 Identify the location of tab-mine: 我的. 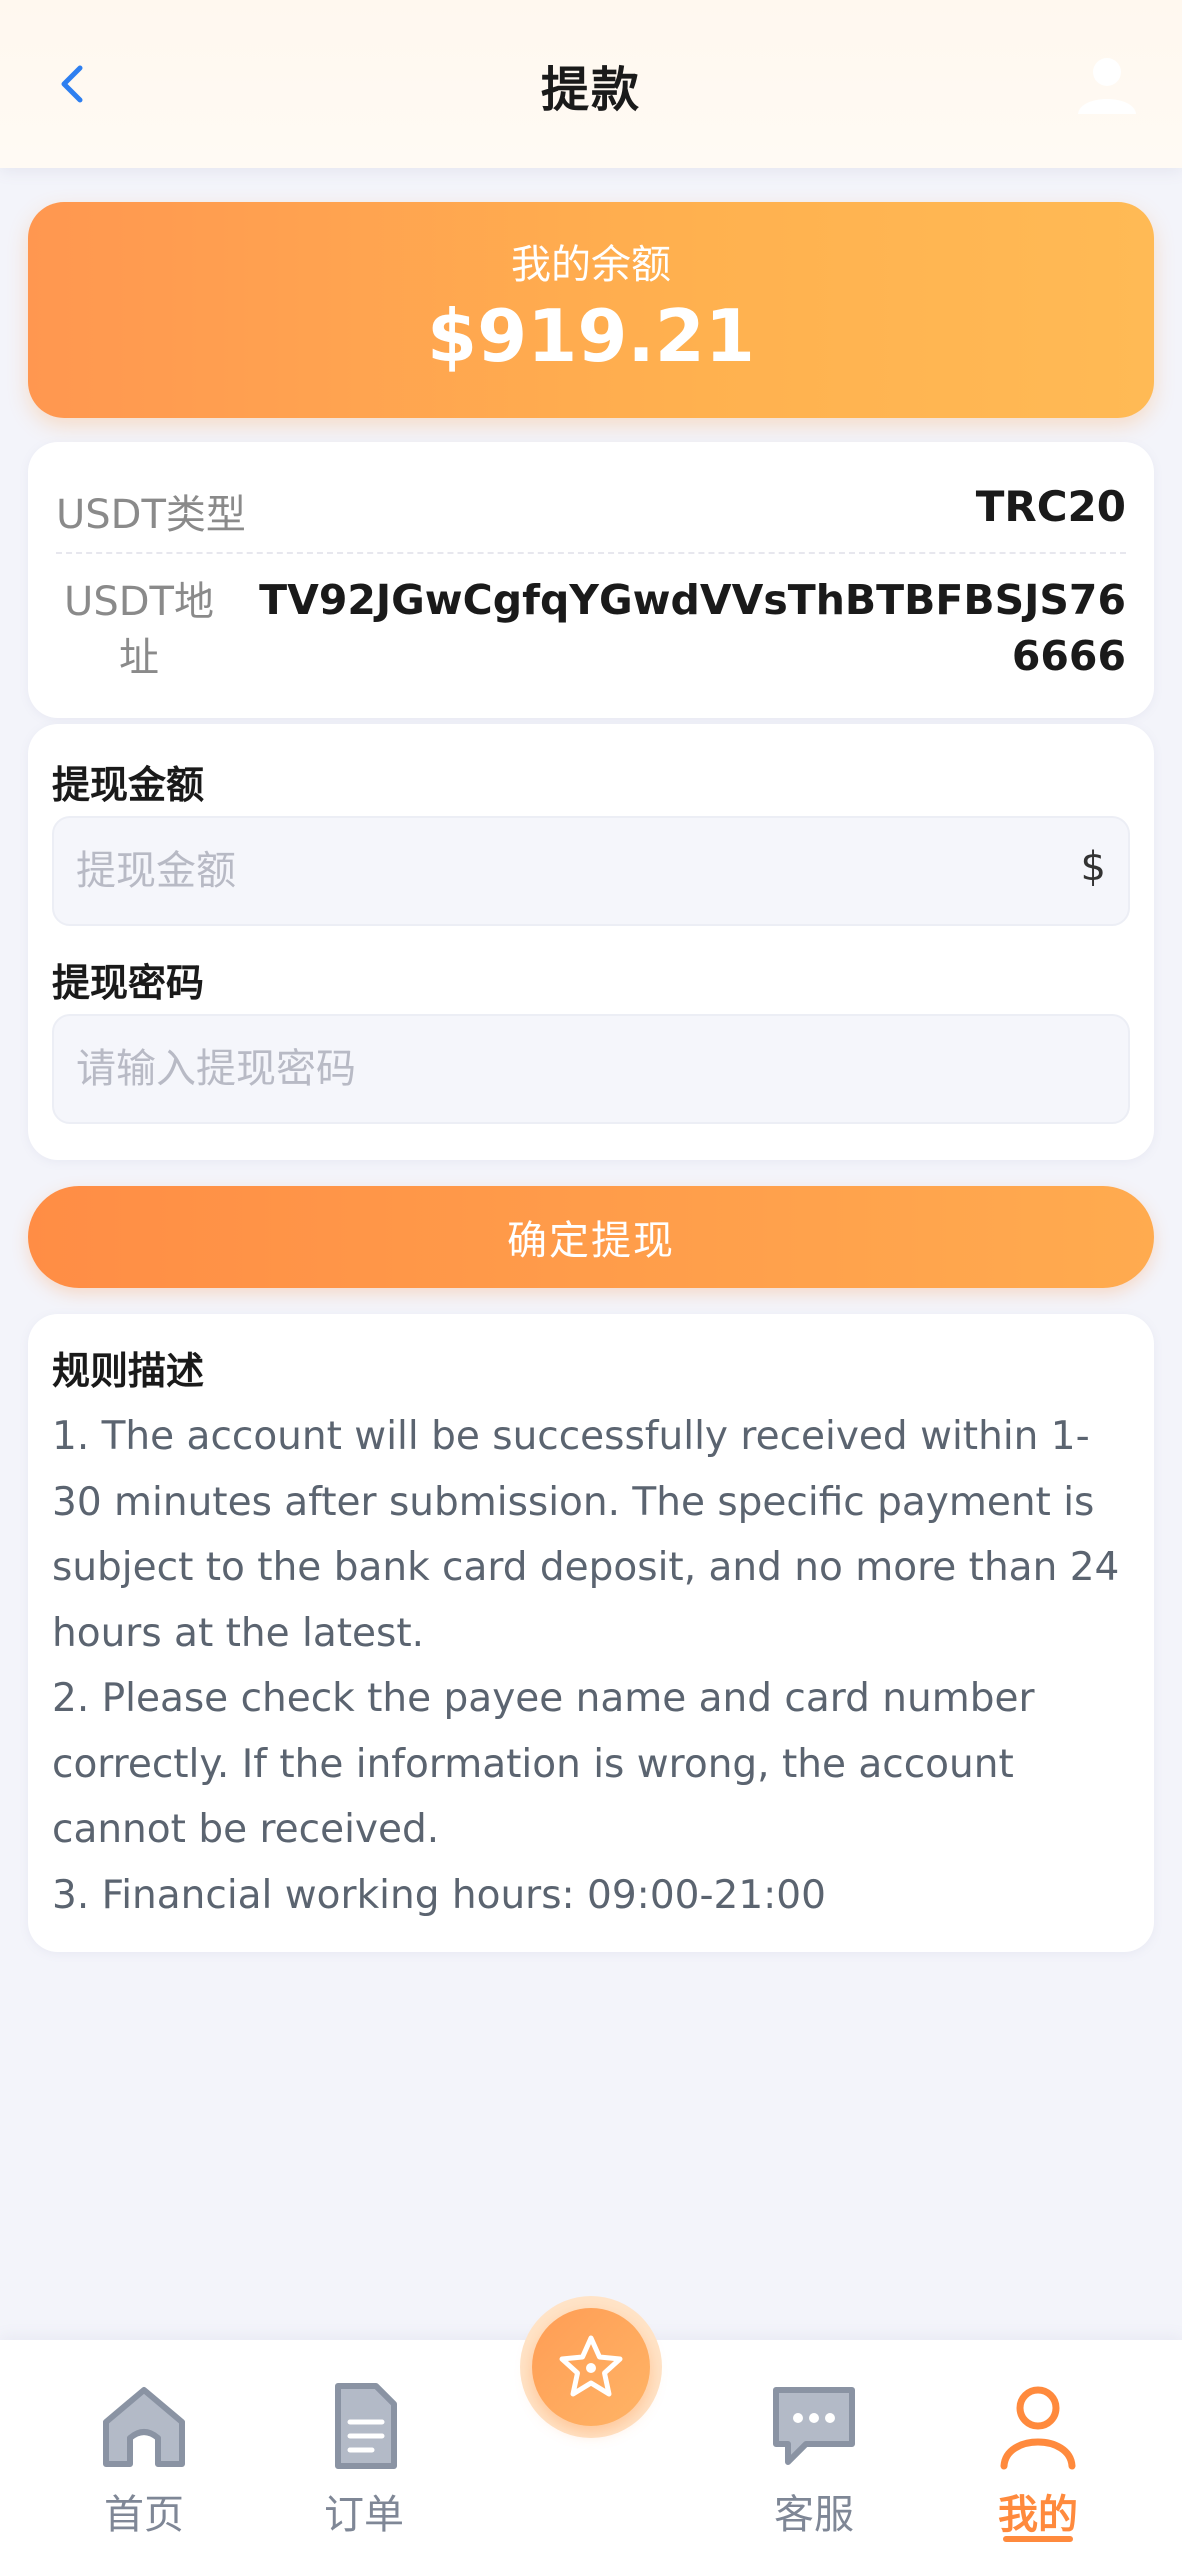
(1038, 2448).